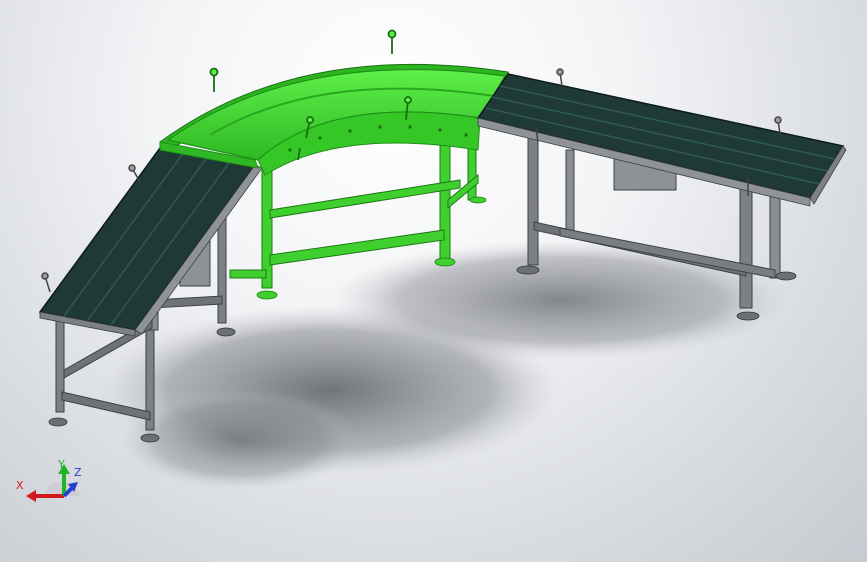 The height and width of the screenshot is (562, 867). I want to click on x-axis-arrowhead, so click(31, 496).